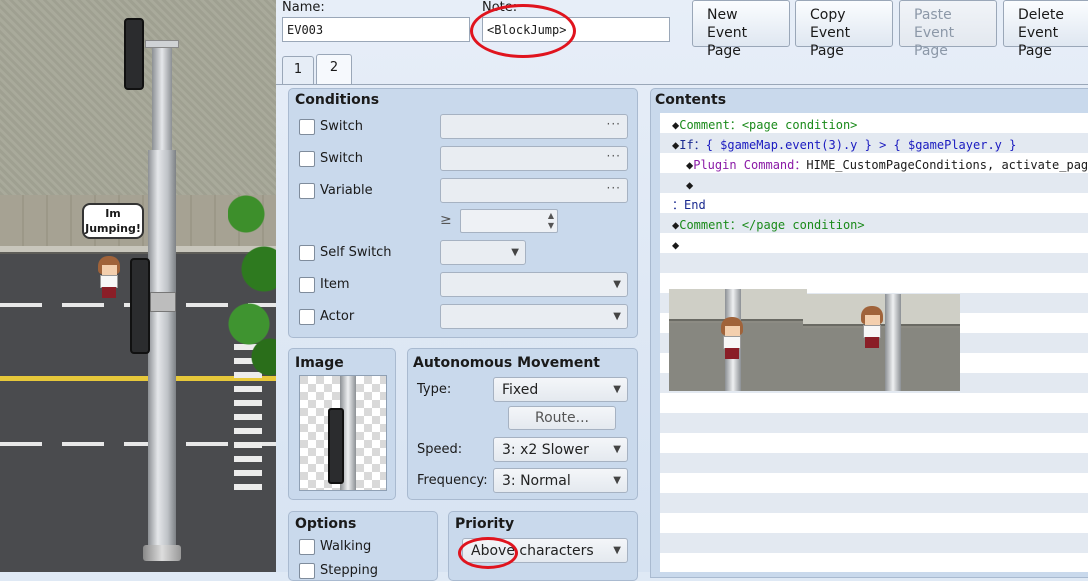  Describe the element at coordinates (134, 54) in the screenshot. I see `traffic-signal-top` at that location.